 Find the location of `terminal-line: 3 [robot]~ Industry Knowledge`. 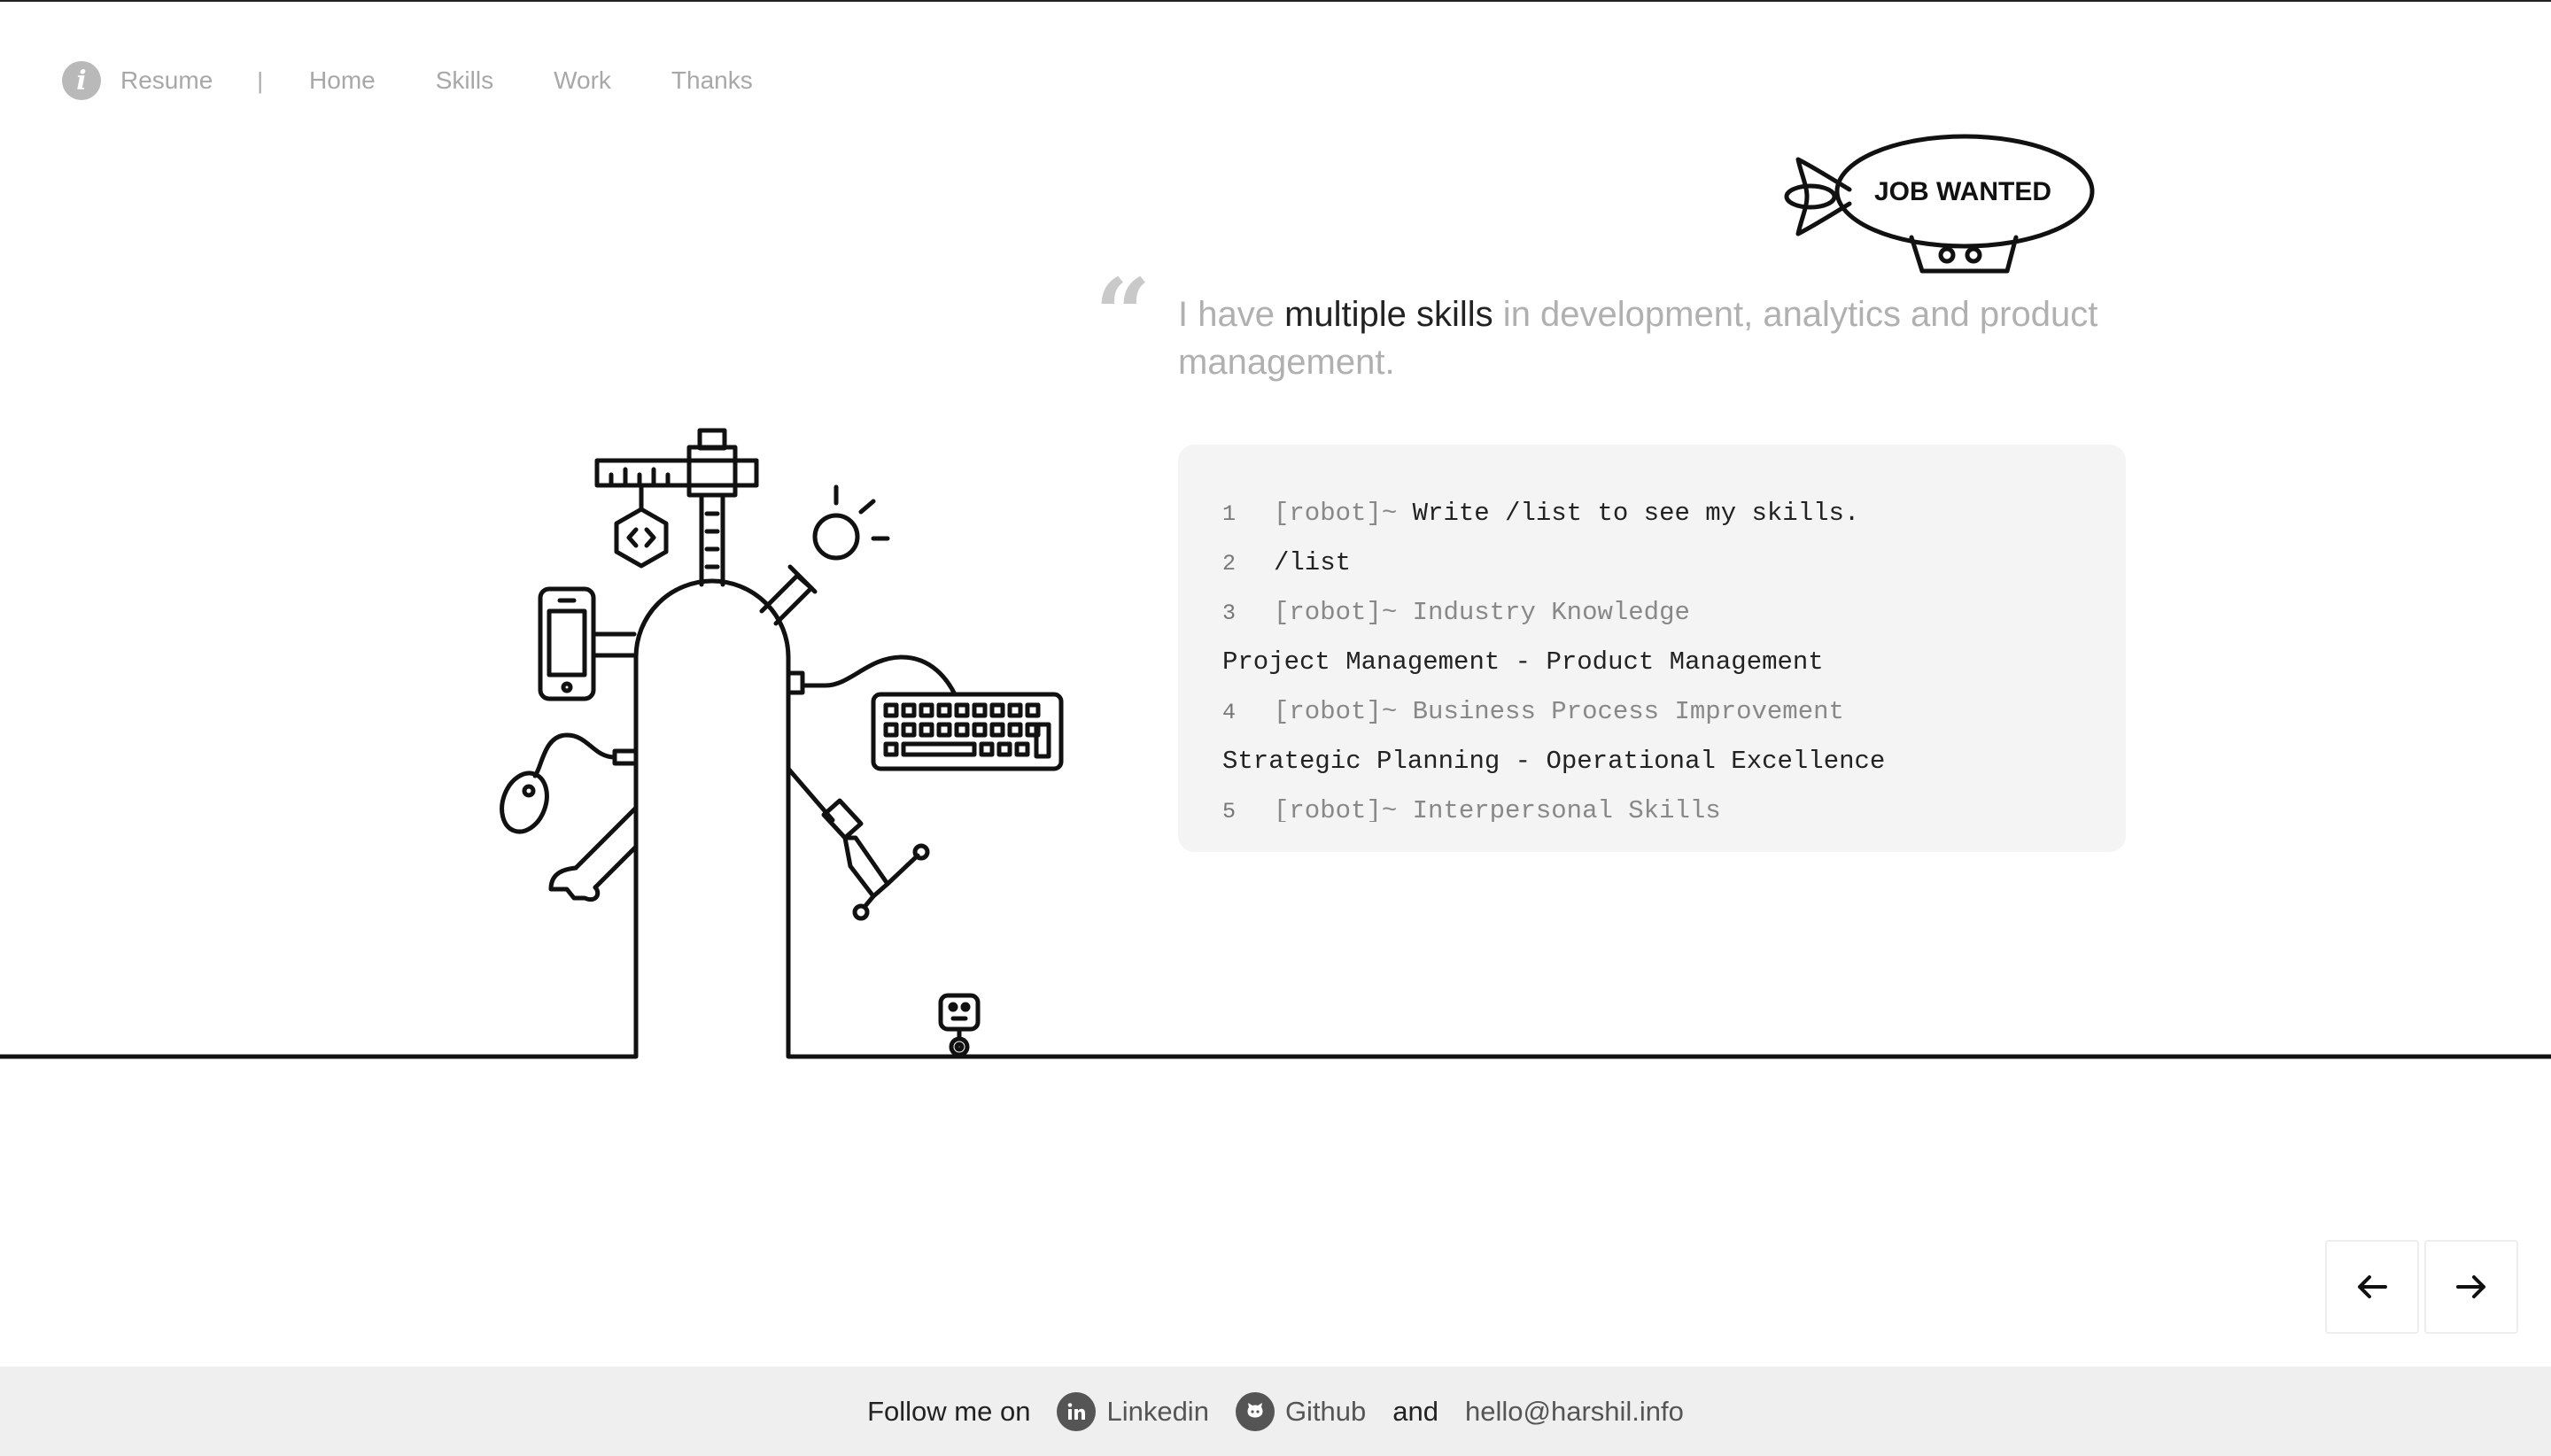

terminal-line: 3 [robot]~ Industry Knowledge is located at coordinates (1660, 618).